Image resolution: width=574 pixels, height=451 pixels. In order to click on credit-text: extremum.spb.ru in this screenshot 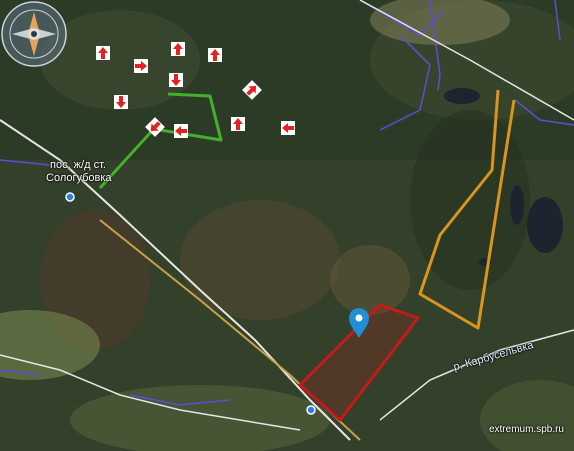, I will do `click(526, 429)`.